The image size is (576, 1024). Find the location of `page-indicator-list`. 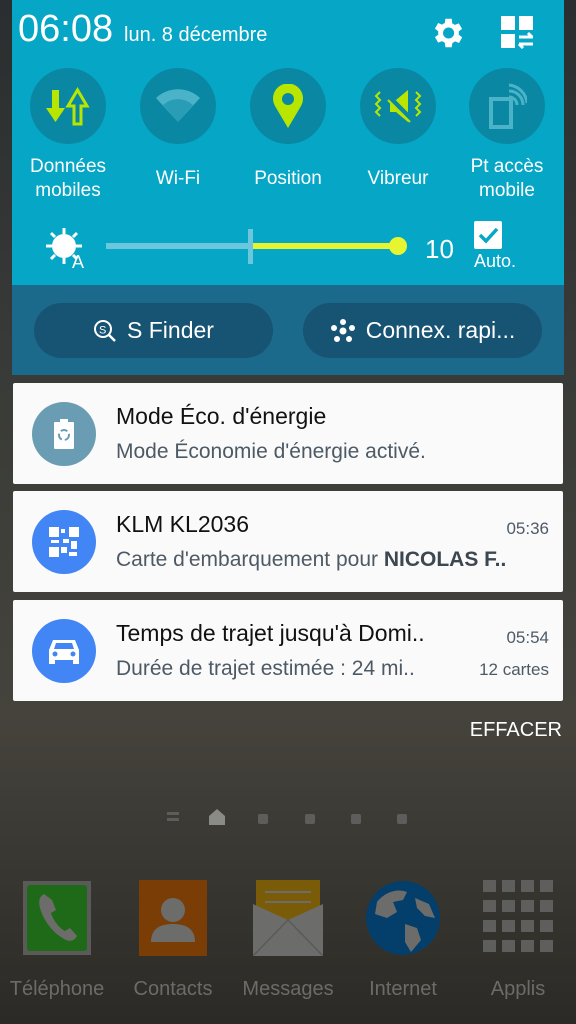

page-indicator-list is located at coordinates (173, 813).